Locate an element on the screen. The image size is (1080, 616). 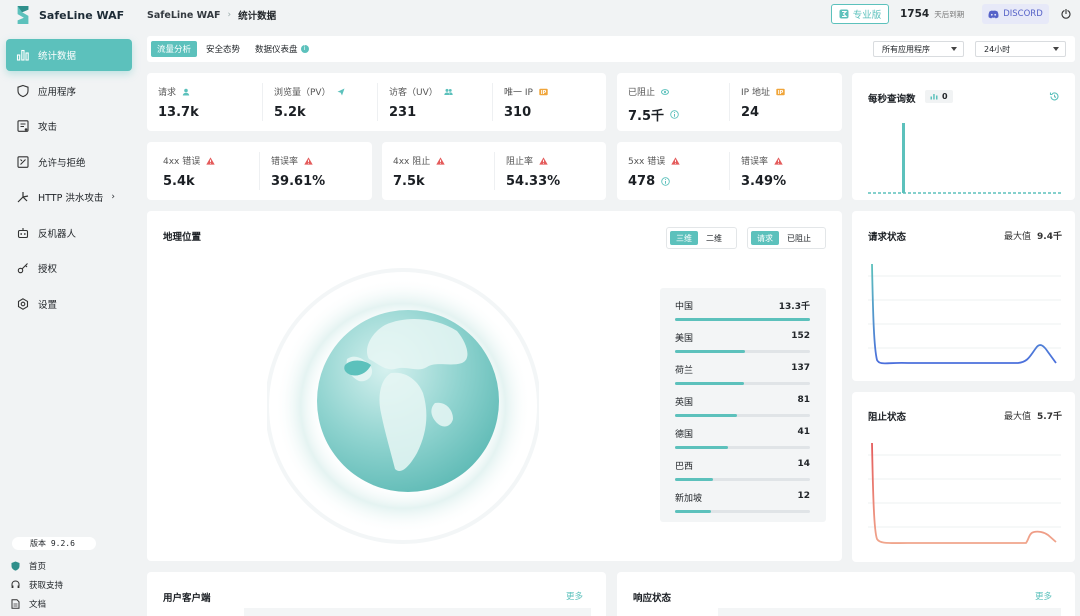
key-icon is located at coordinates (22, 268).